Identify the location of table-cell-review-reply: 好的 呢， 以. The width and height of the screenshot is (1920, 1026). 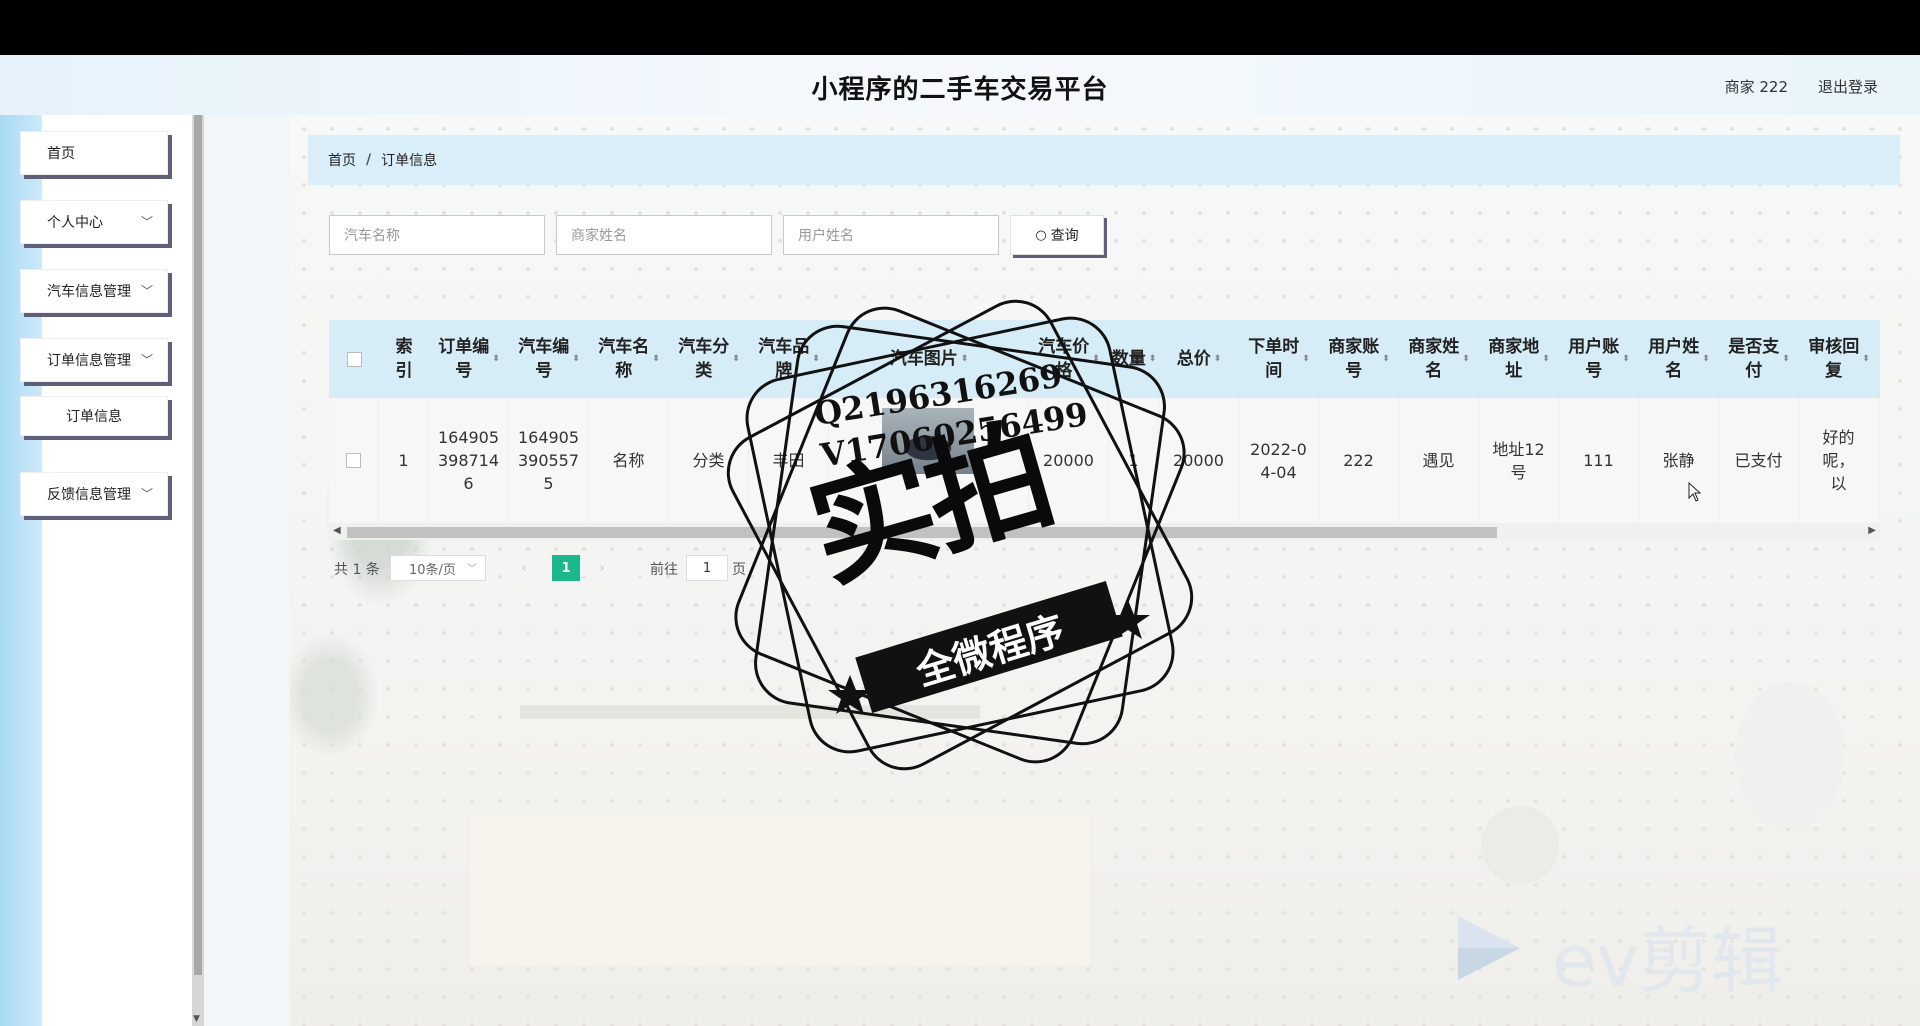
(1839, 460).